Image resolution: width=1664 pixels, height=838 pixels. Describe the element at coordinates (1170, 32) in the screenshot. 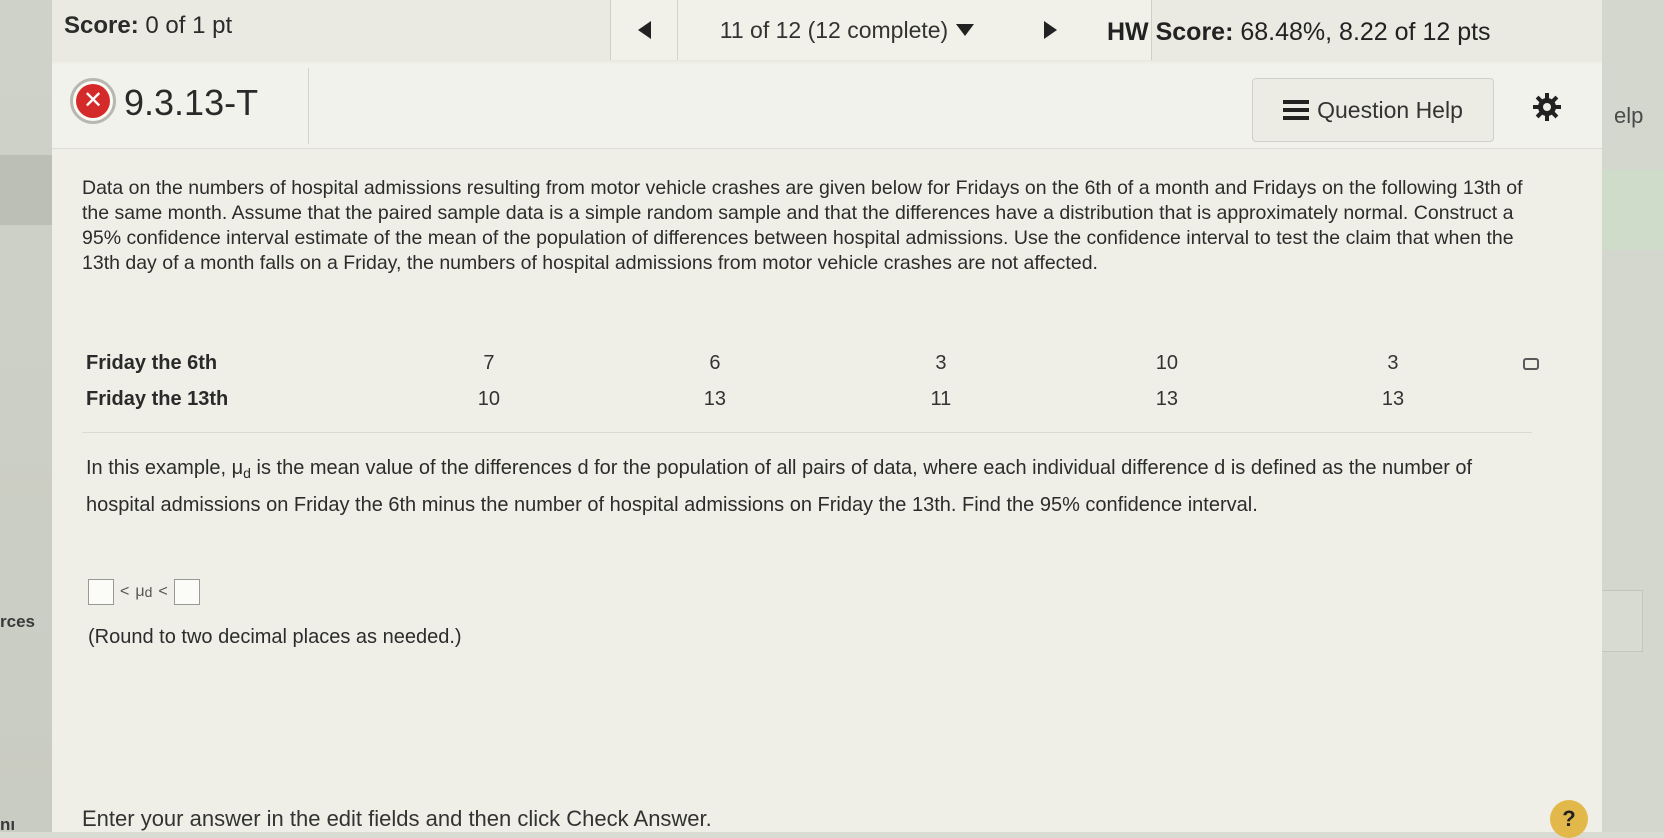

I see `hw-score-label: HW Score:` at that location.